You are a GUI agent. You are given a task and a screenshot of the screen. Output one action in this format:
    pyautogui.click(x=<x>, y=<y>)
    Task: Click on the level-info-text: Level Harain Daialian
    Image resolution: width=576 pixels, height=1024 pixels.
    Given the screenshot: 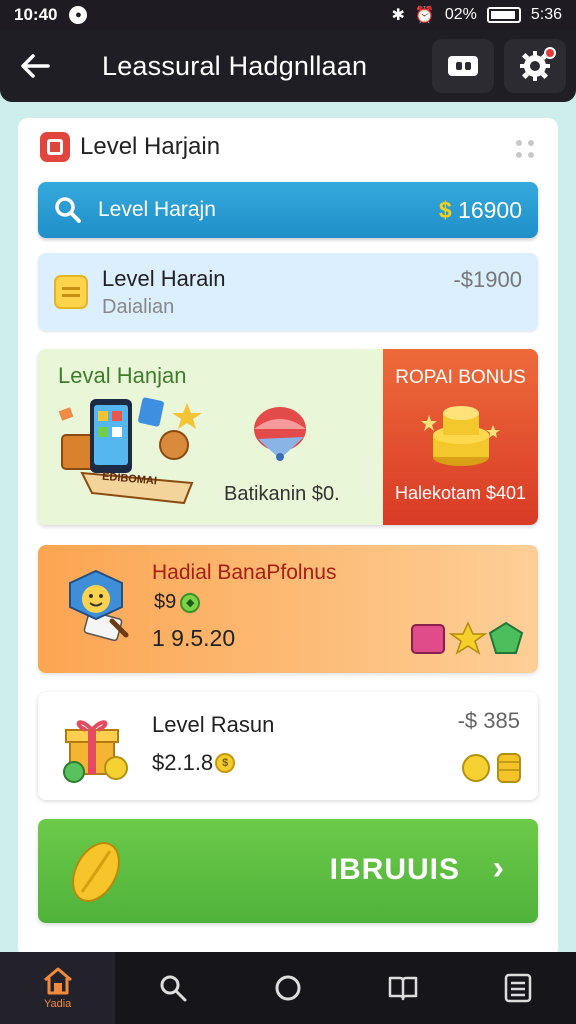 What is the action you would take?
    pyautogui.click(x=277, y=292)
    